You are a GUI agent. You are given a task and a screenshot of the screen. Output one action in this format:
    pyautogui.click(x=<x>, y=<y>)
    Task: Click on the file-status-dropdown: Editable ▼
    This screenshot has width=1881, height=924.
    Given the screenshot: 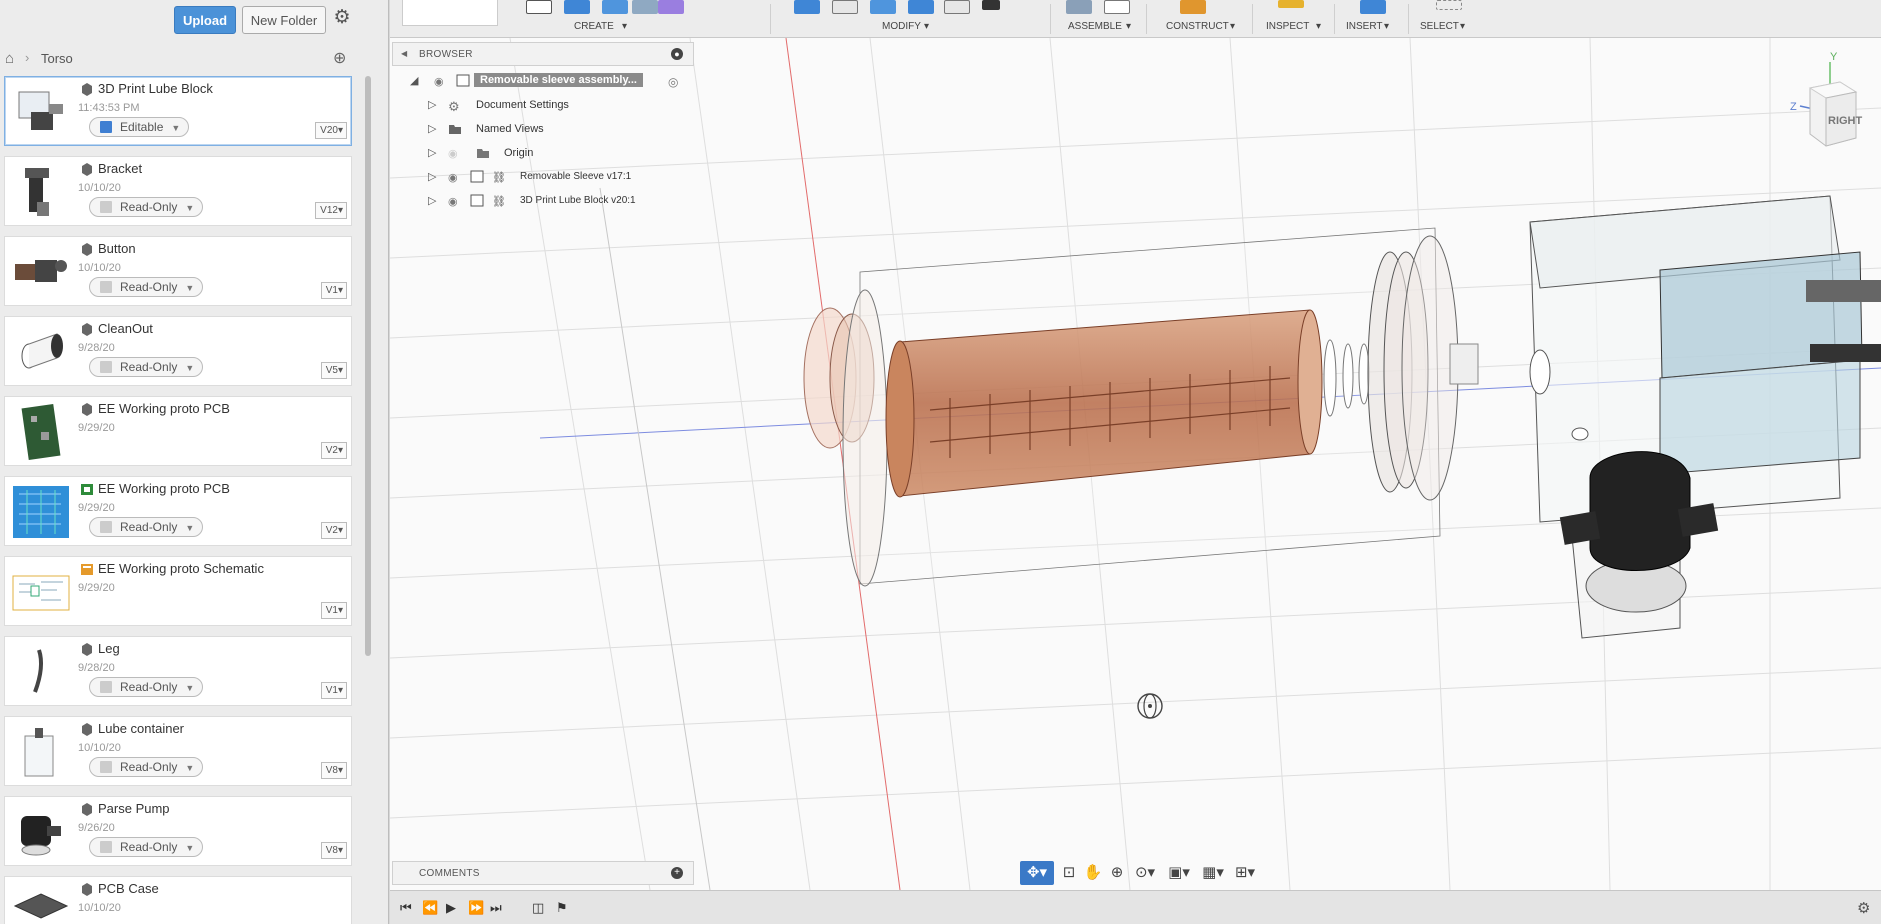 What is the action you would take?
    pyautogui.click(x=139, y=127)
    